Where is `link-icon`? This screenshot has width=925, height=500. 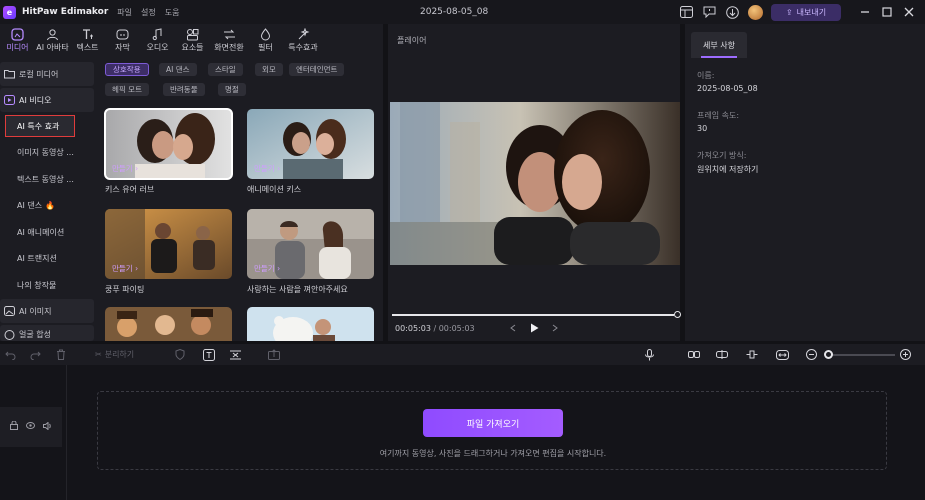
link-icon is located at coordinates (694, 354).